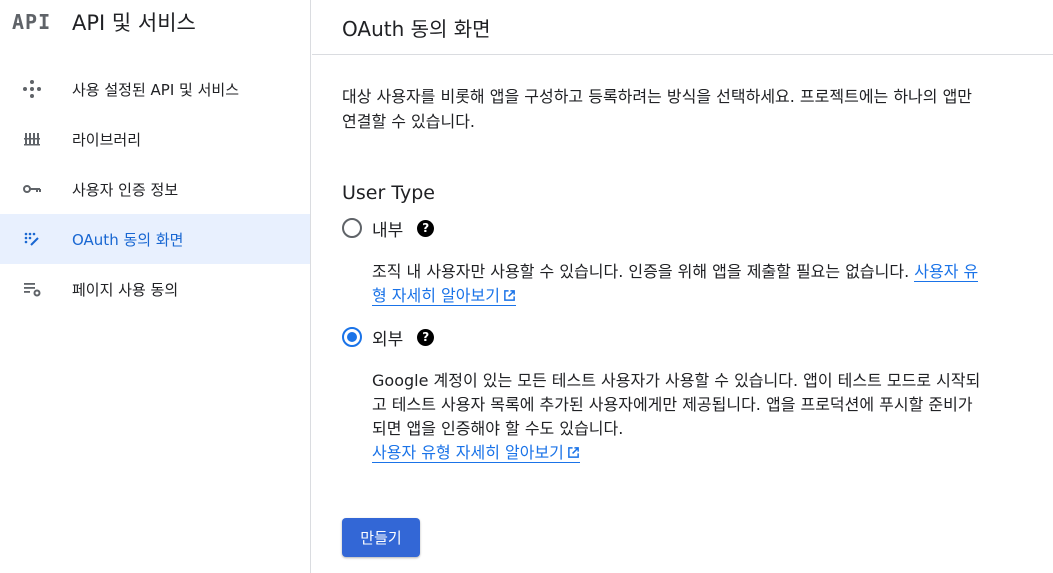 This screenshot has height=573, width=1053. What do you see at coordinates (682, 27) in the screenshot?
I see `page-header: OAuth 동의 화면` at bounding box center [682, 27].